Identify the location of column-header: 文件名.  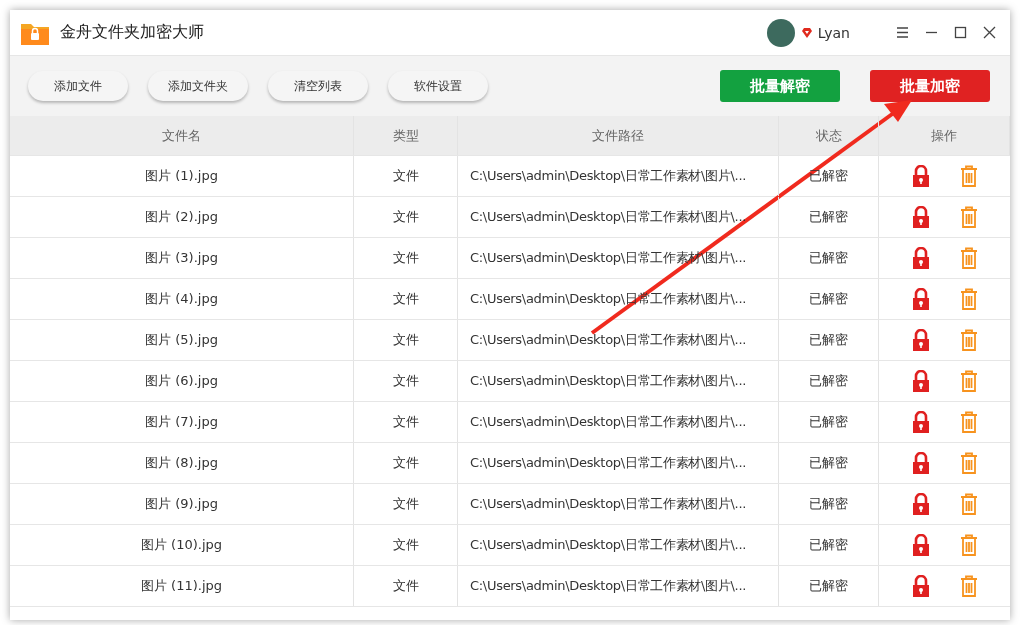
(182, 135).